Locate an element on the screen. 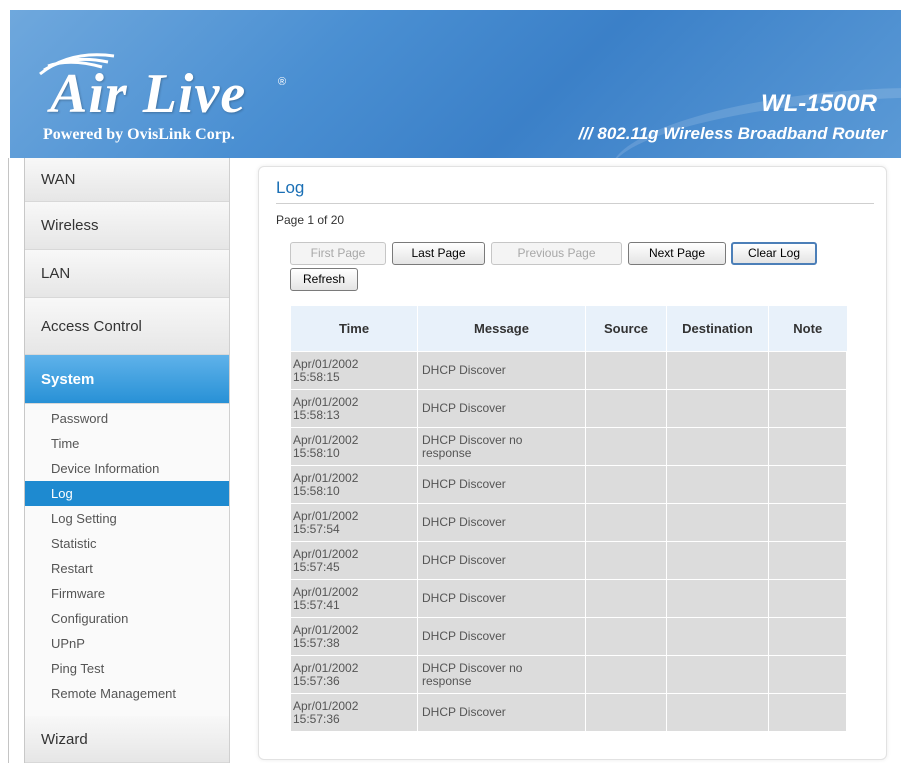 The height and width of the screenshot is (763, 901). last-page-button: Last Page is located at coordinates (438, 253).